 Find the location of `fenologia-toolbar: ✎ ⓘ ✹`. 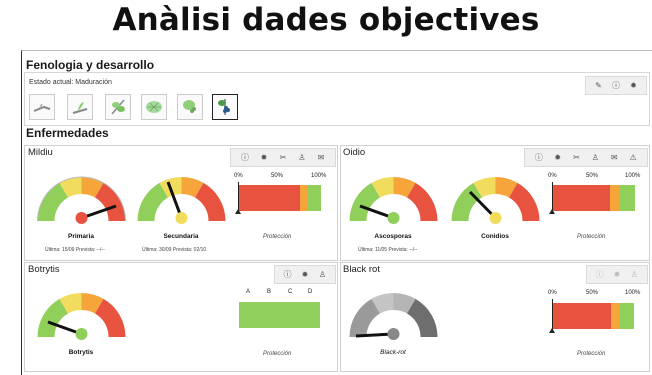

fenologia-toolbar: ✎ ⓘ ✹ is located at coordinates (616, 85).